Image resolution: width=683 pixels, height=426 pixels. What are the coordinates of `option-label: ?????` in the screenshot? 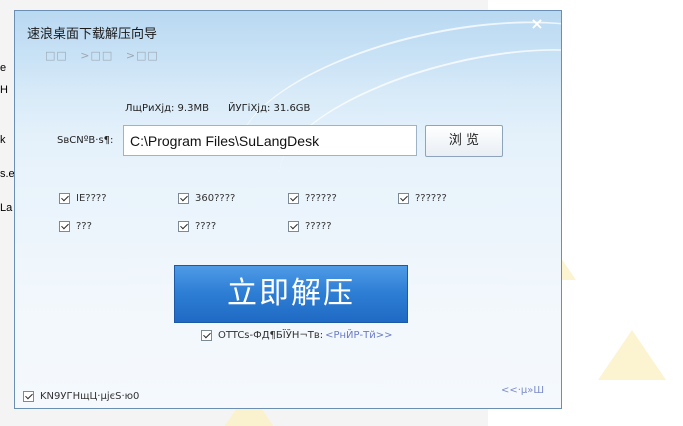 It's located at (318, 226).